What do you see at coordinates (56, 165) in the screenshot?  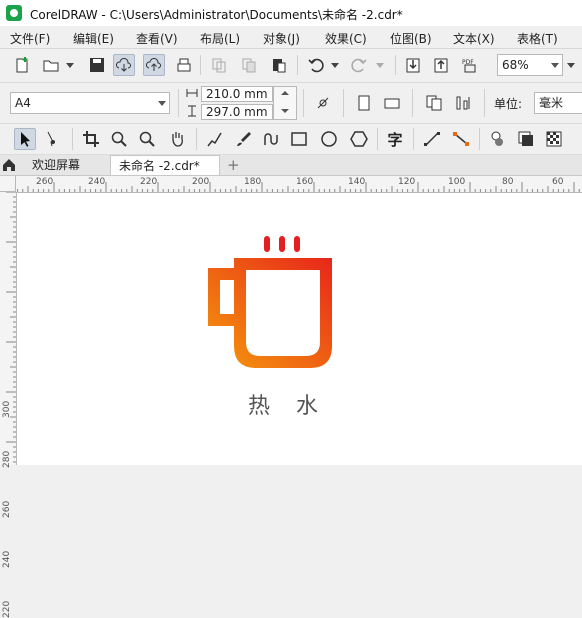 I see `tab-welcome-screen: 欢迎屏幕` at bounding box center [56, 165].